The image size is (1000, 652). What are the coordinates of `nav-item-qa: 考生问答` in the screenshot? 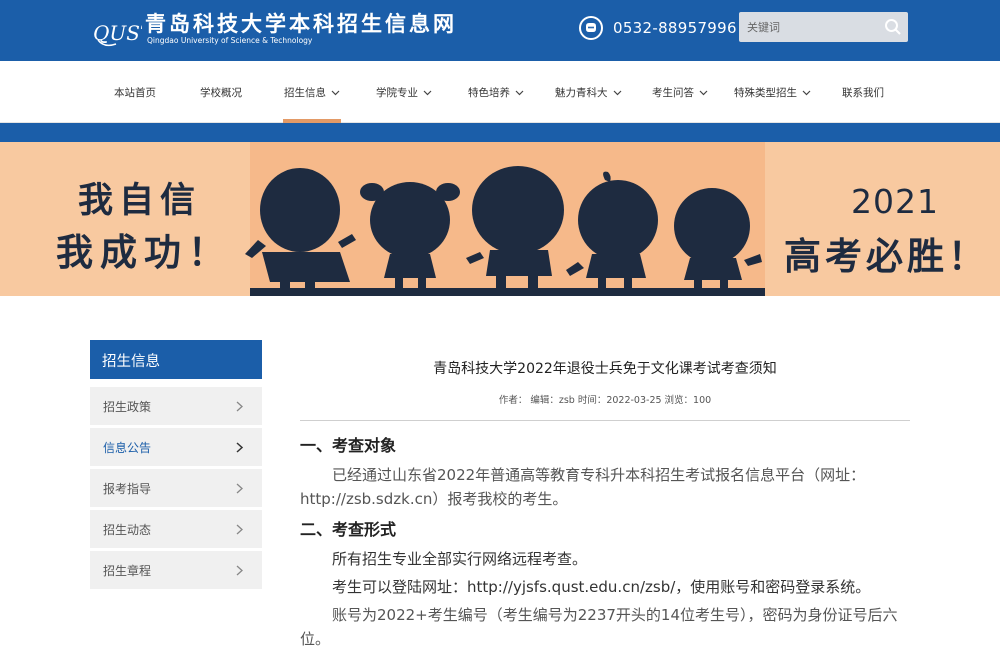 It's located at (680, 92).